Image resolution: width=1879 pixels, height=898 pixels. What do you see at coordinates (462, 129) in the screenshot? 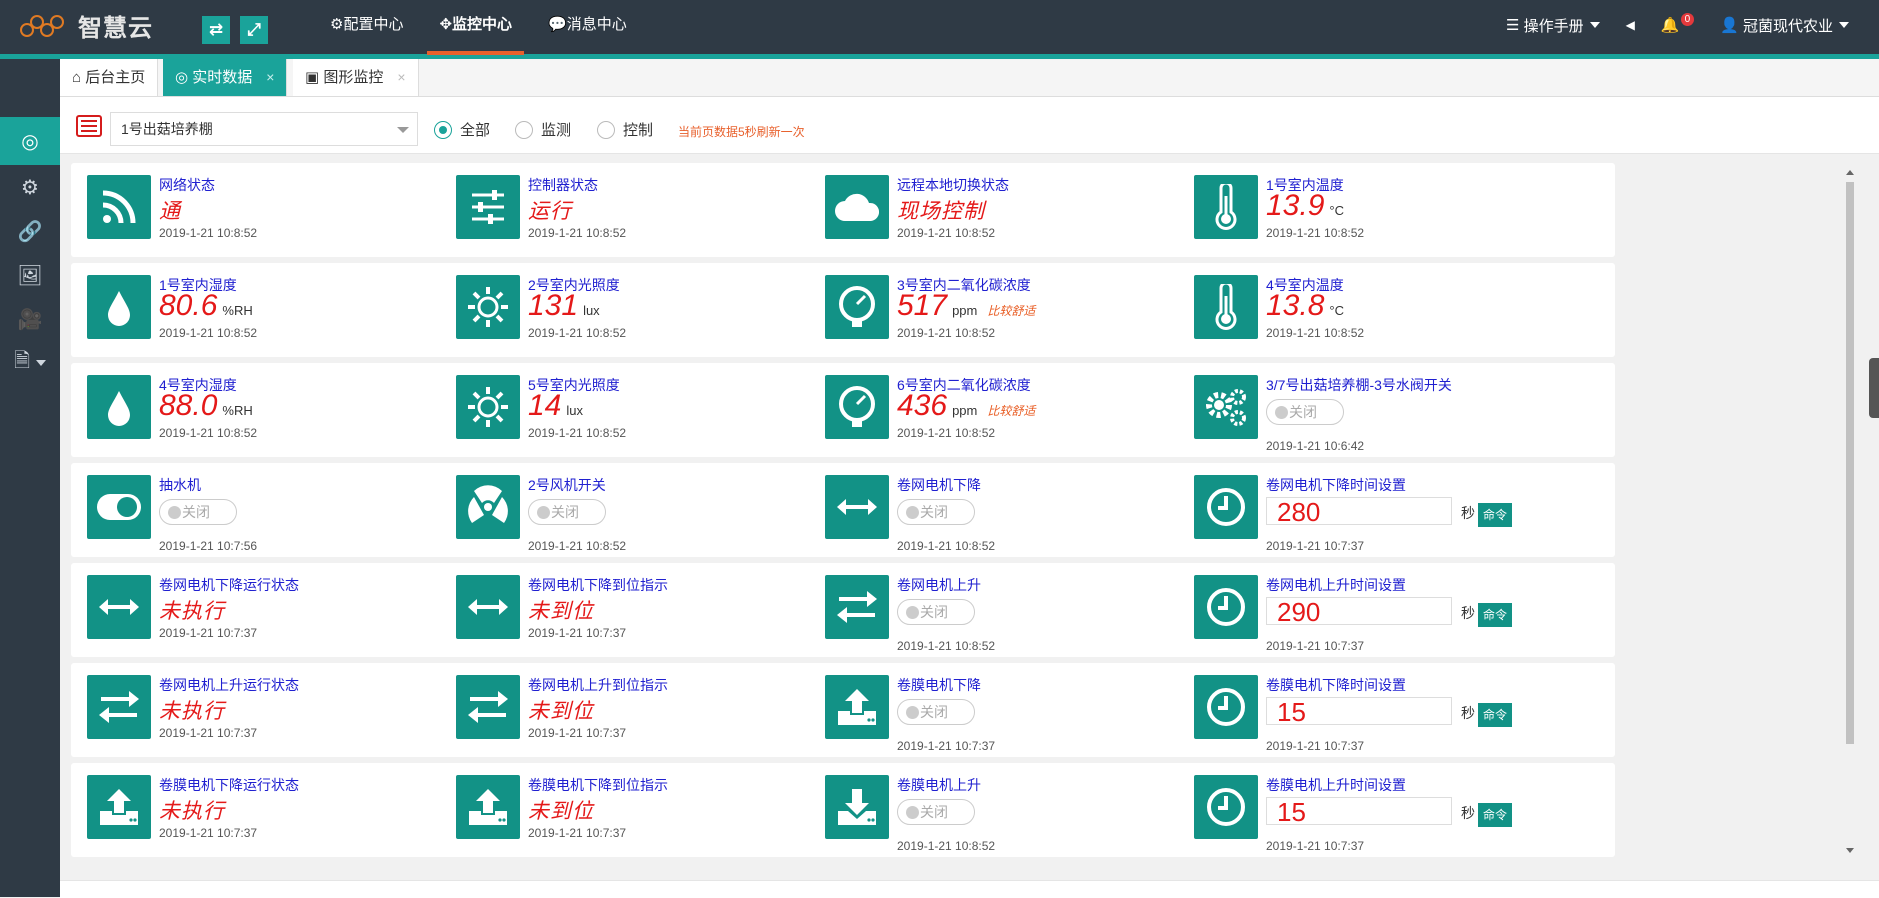
I see `radio-all: 全部` at bounding box center [462, 129].